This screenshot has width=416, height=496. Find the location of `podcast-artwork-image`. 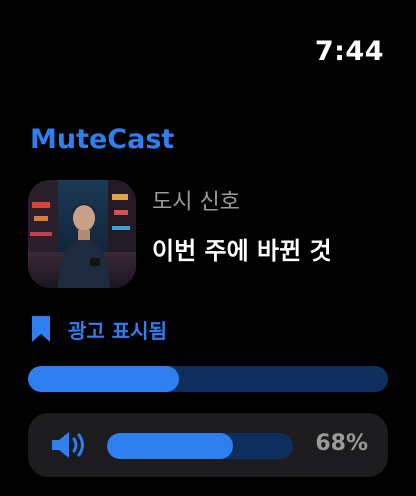

podcast-artwork-image is located at coordinates (82, 234).